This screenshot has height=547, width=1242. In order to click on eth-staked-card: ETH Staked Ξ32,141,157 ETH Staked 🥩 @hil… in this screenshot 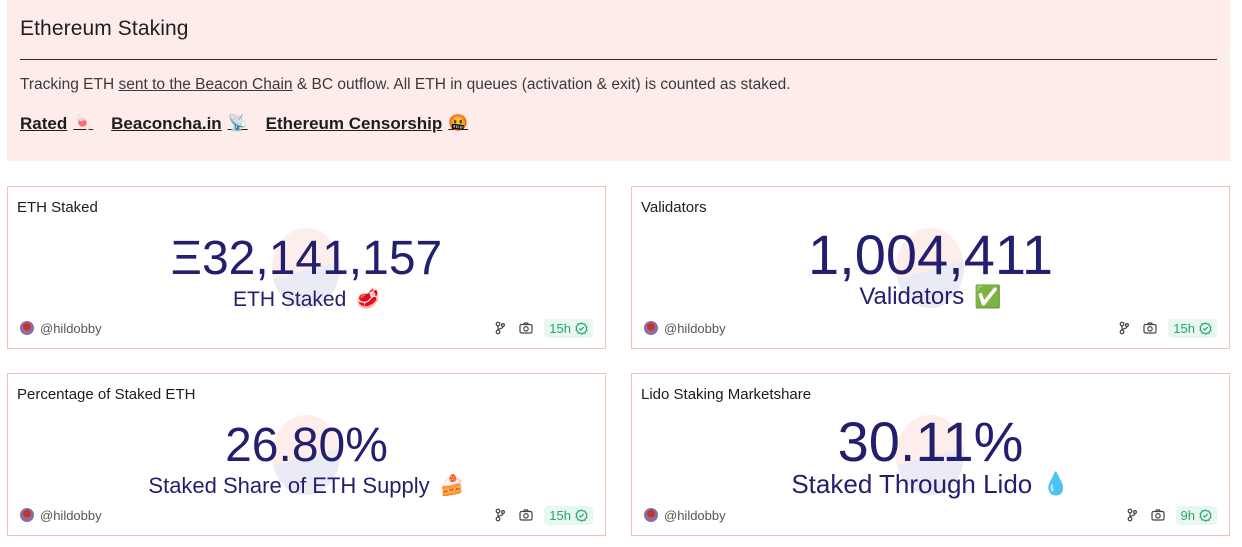, I will do `click(306, 267)`.